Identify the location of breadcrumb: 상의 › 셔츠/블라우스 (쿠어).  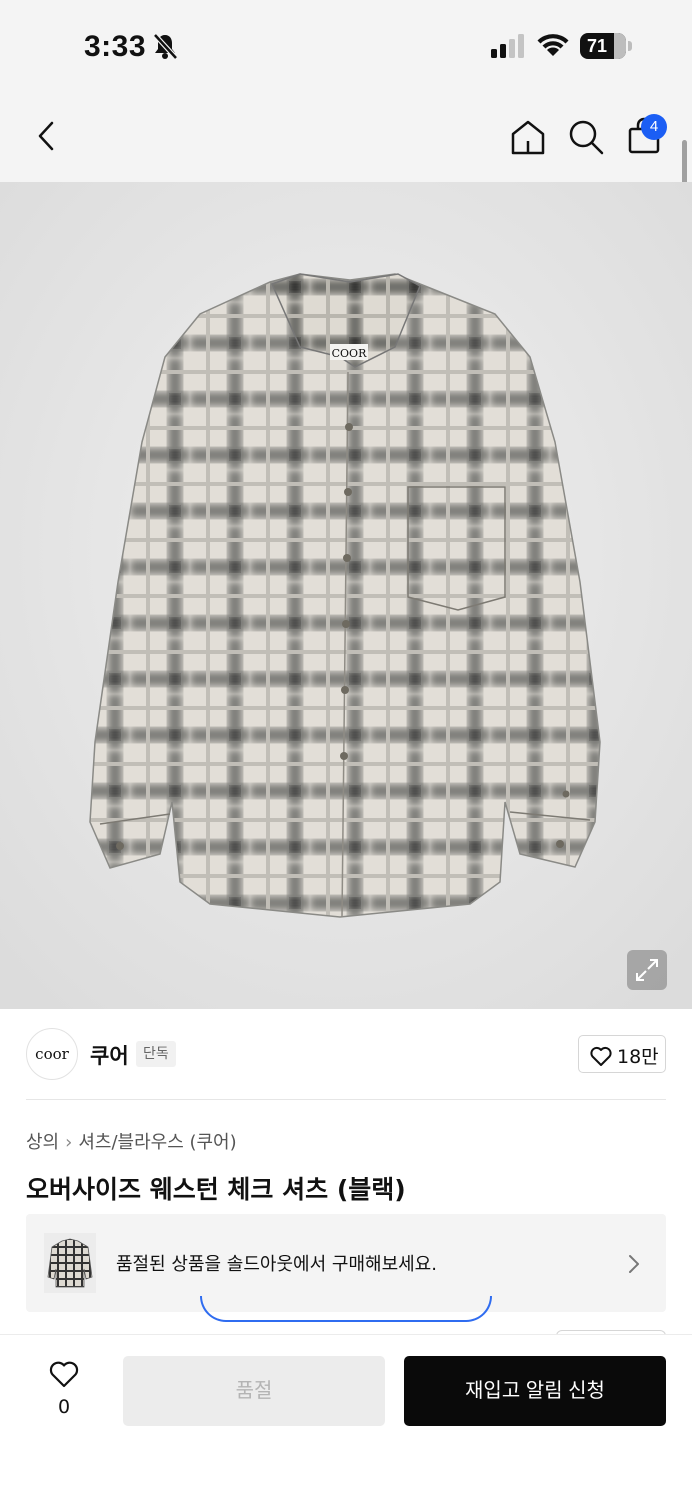
(131, 1141).